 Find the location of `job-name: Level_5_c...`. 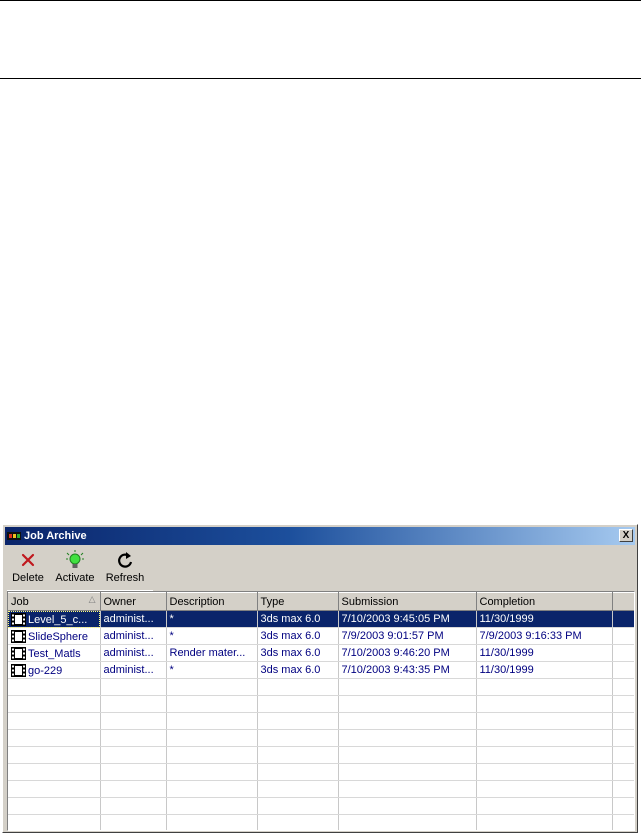

job-name: Level_5_c... is located at coordinates (58, 619).